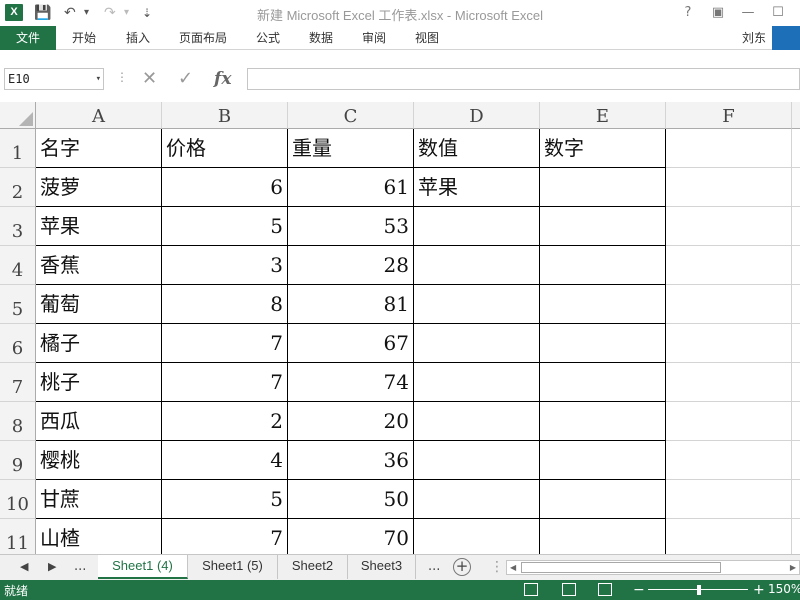 The width and height of the screenshot is (800, 600). Describe the element at coordinates (477, 536) in the screenshot. I see `cell-d11` at that location.